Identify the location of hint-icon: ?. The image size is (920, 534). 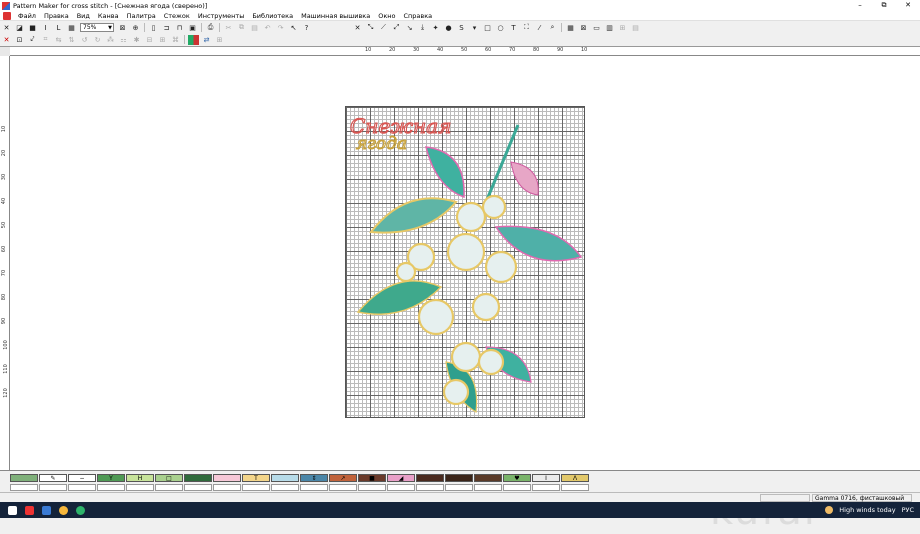
(306, 28).